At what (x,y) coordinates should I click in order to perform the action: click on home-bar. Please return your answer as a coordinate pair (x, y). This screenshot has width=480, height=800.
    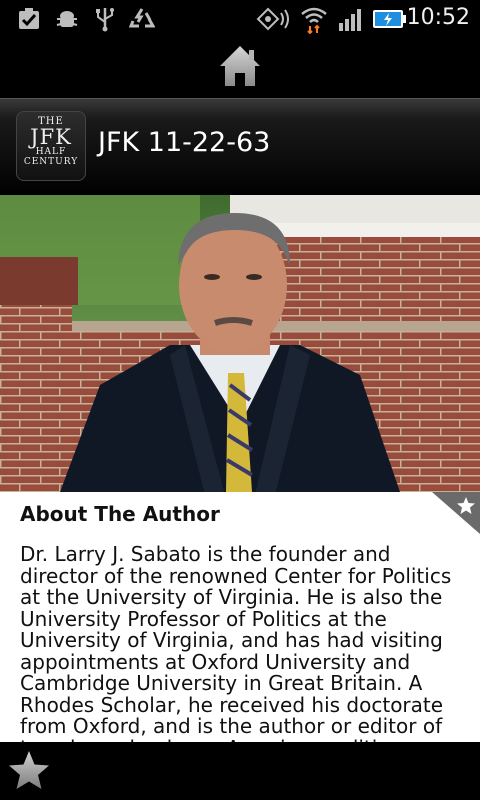
    Looking at the image, I should click on (240, 68).